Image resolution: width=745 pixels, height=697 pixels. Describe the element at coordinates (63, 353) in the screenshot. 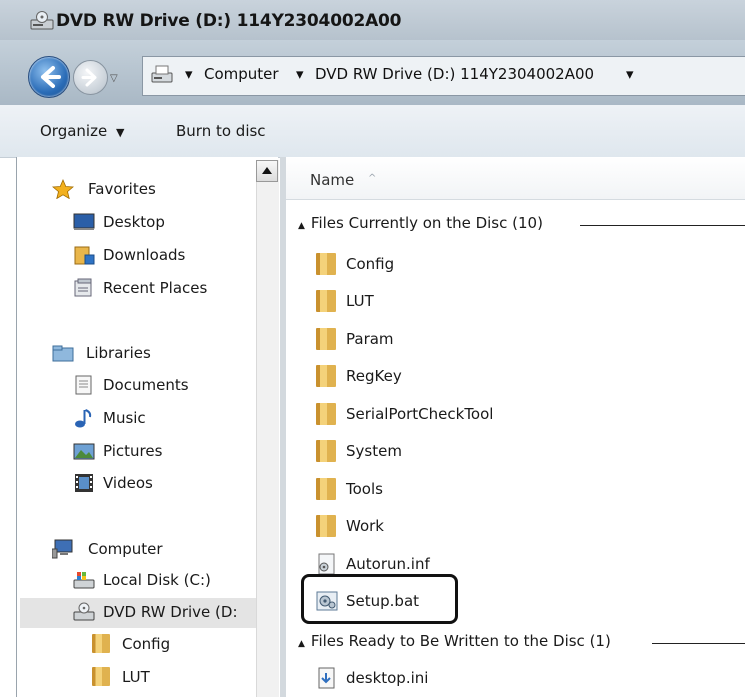

I see `libraries-icon` at that location.